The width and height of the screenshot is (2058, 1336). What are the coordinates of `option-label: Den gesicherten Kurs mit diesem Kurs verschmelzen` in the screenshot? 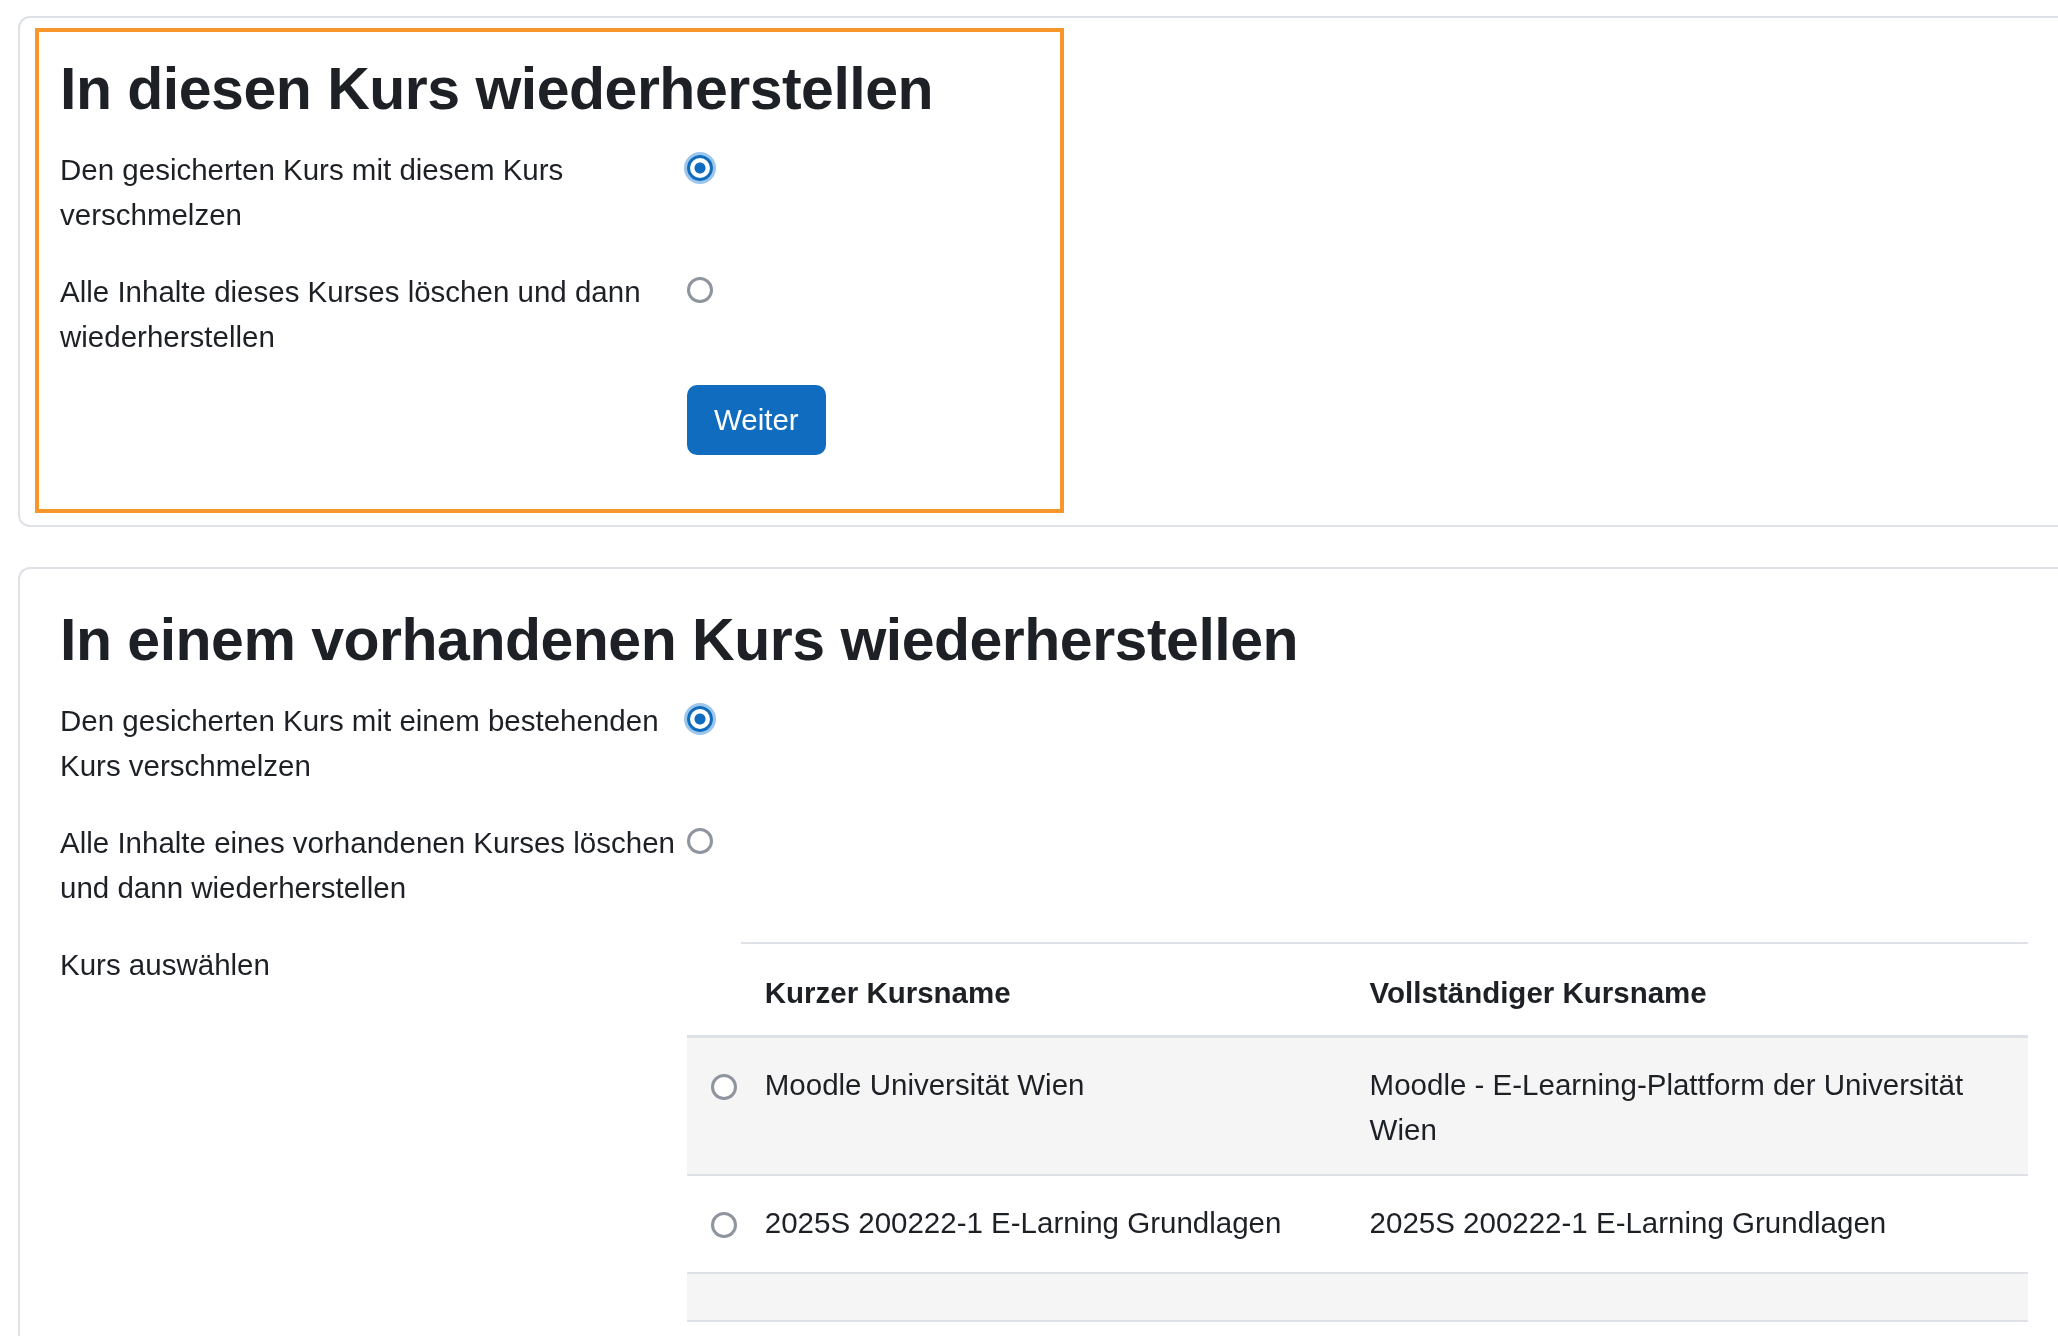 It's located at (312, 192).